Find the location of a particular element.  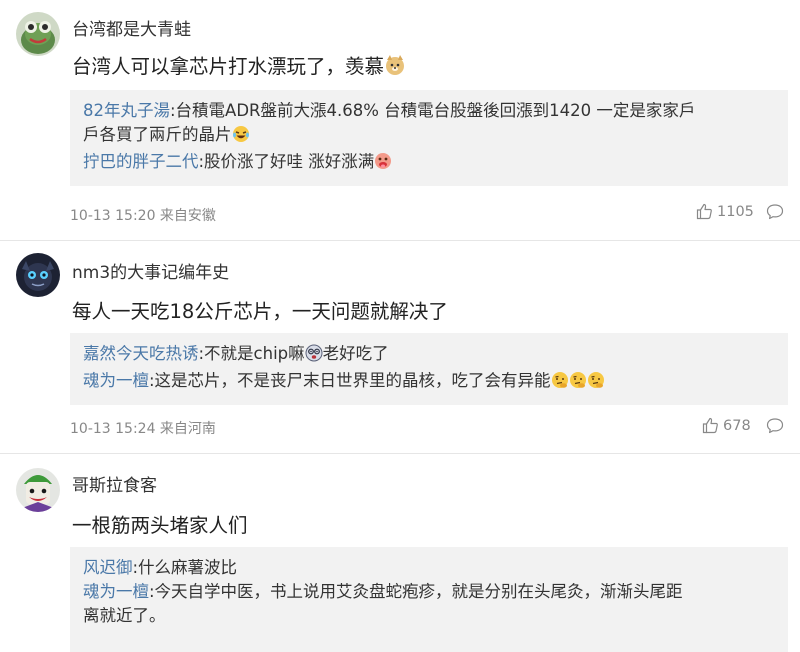

comment-text-body: 台湾人可以拿芯片打水漂玩了，羡慕 is located at coordinates (228, 66).